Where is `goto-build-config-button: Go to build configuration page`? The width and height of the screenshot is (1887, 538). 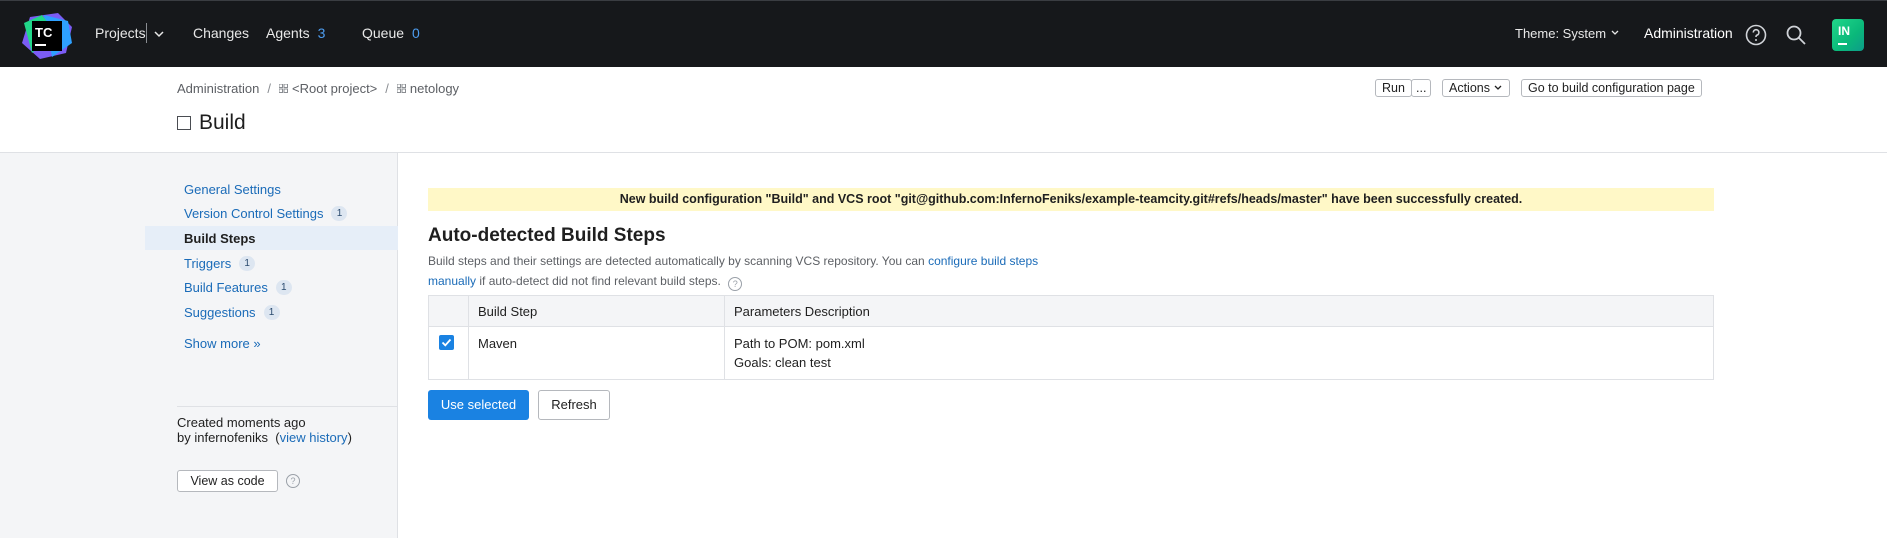 goto-build-config-button: Go to build configuration page is located at coordinates (1611, 88).